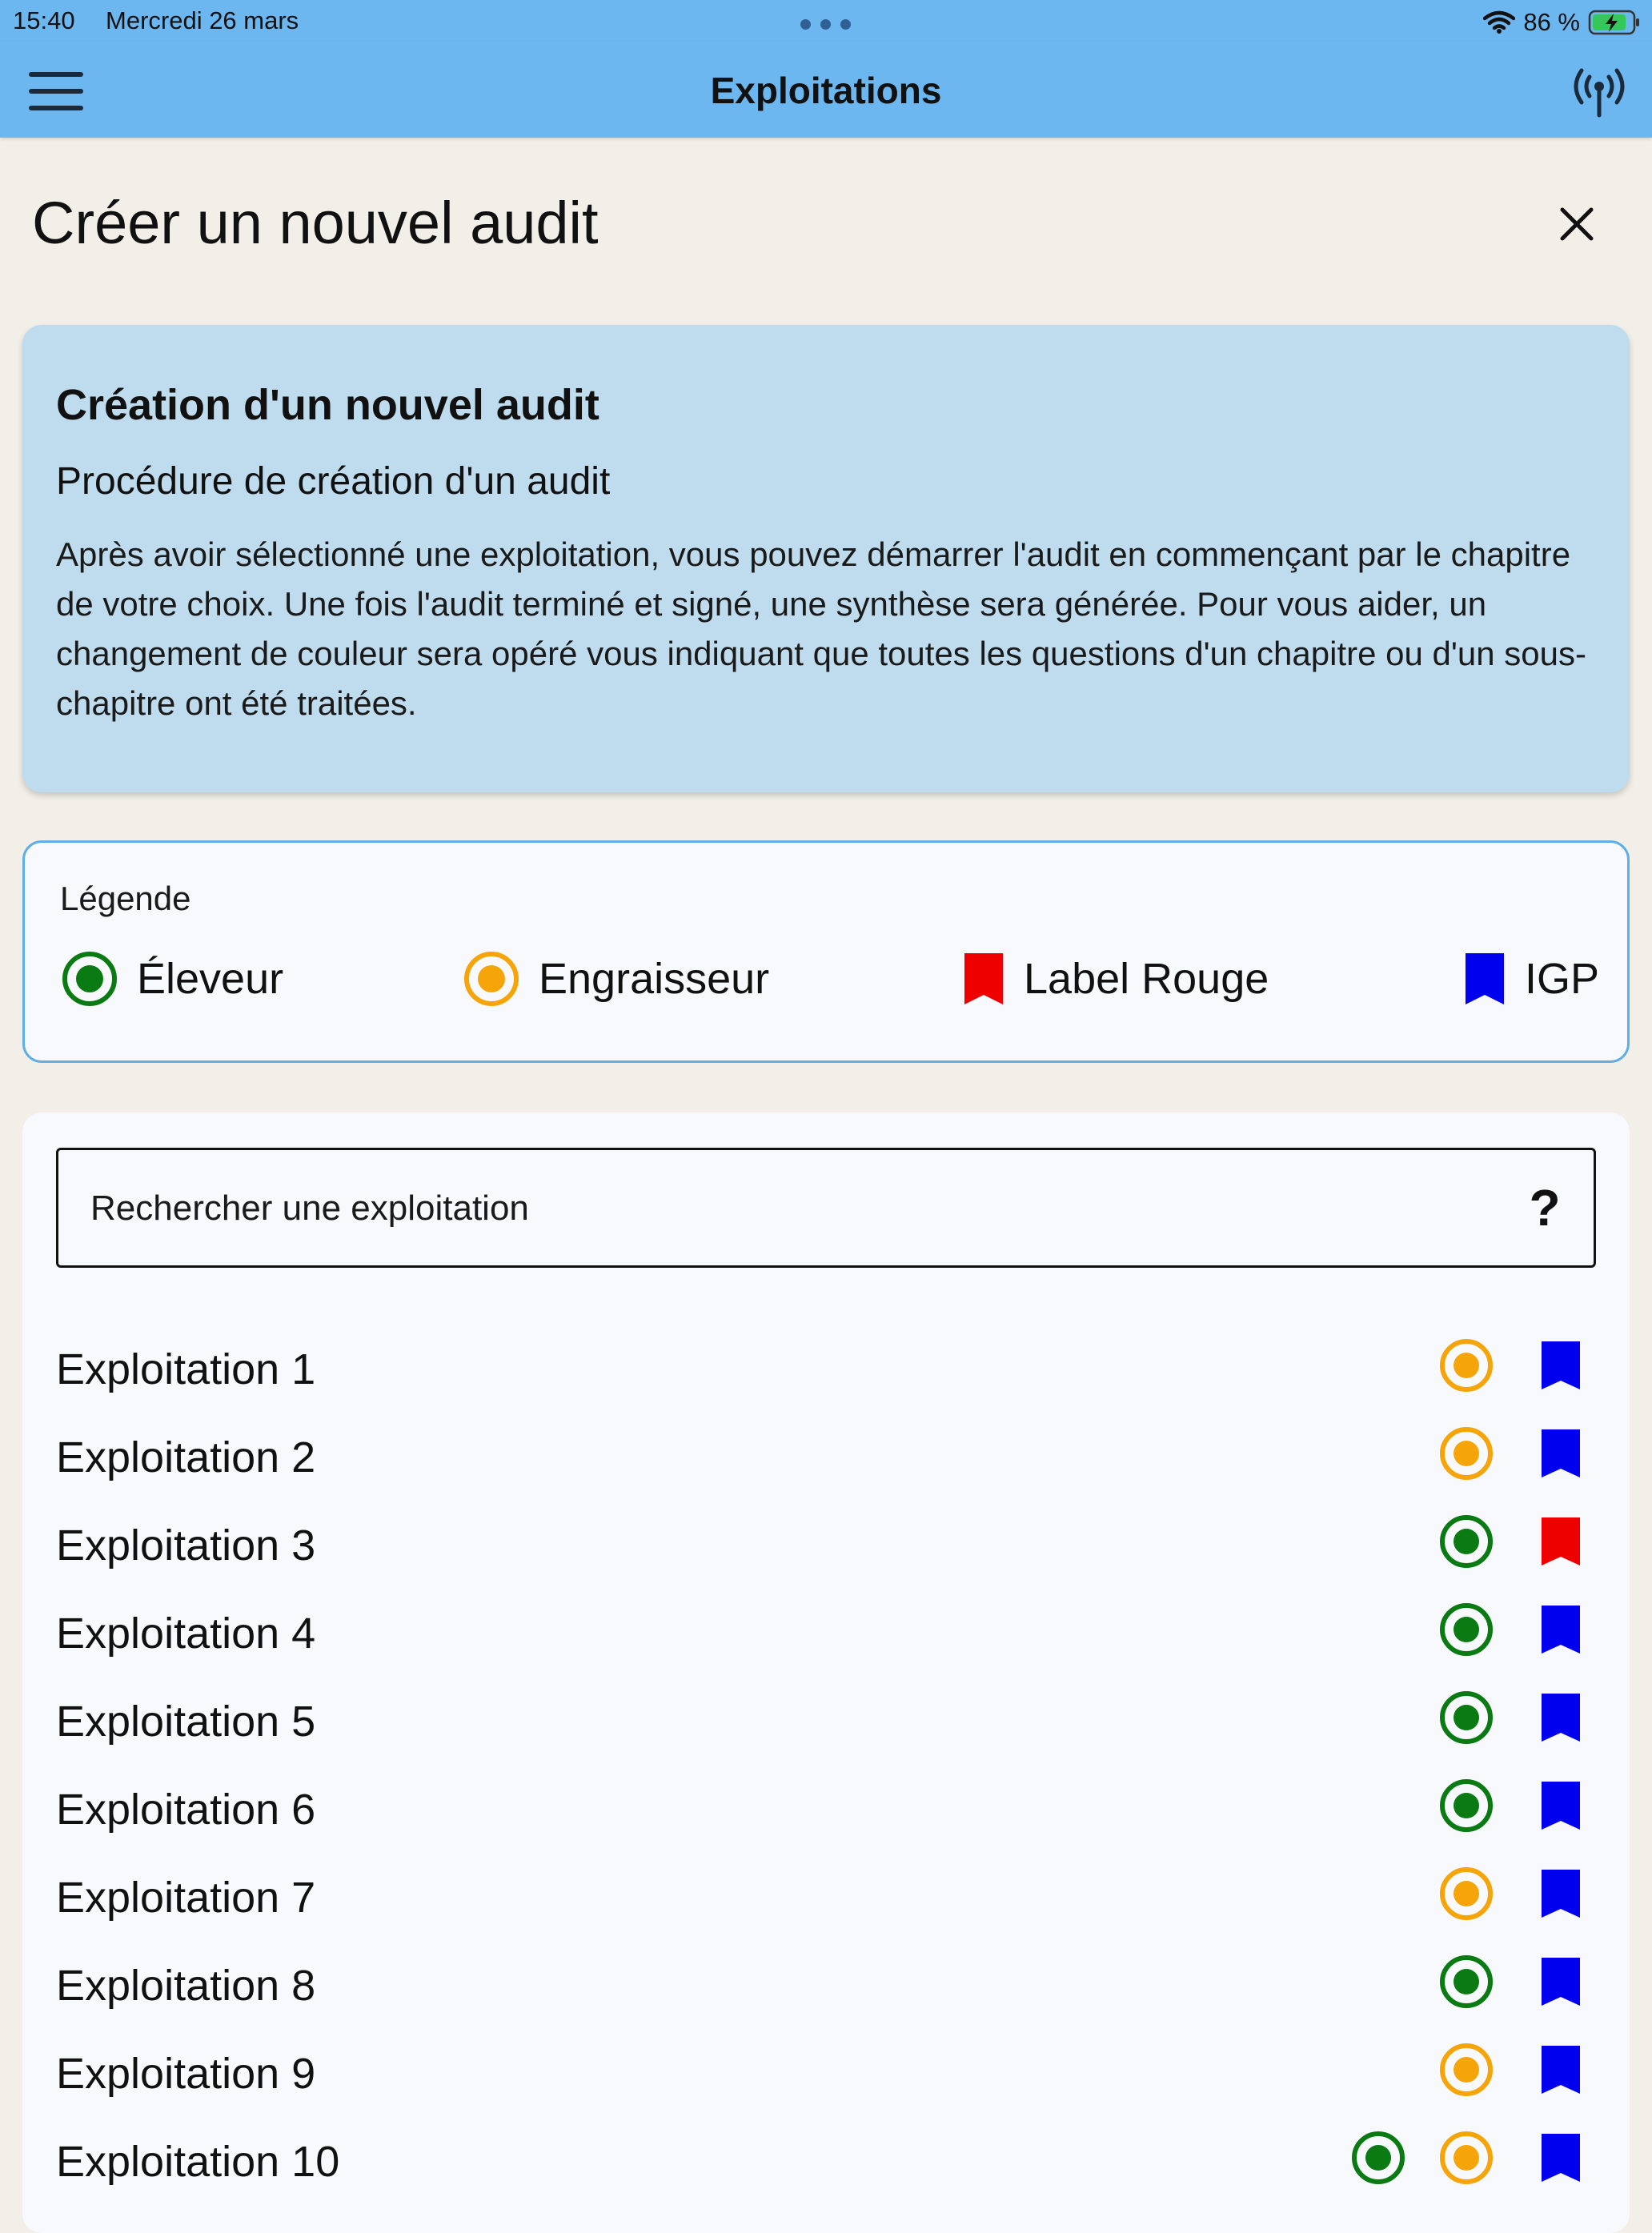  What do you see at coordinates (826, 1377) in the screenshot?
I see `farm-row: Exploitation 1` at bounding box center [826, 1377].